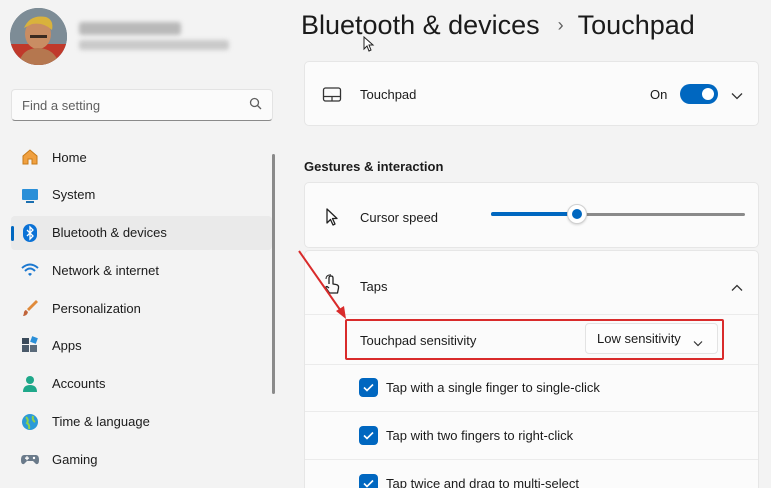  Describe the element at coordinates (130, 28) in the screenshot. I see `user-name-redacted` at that location.